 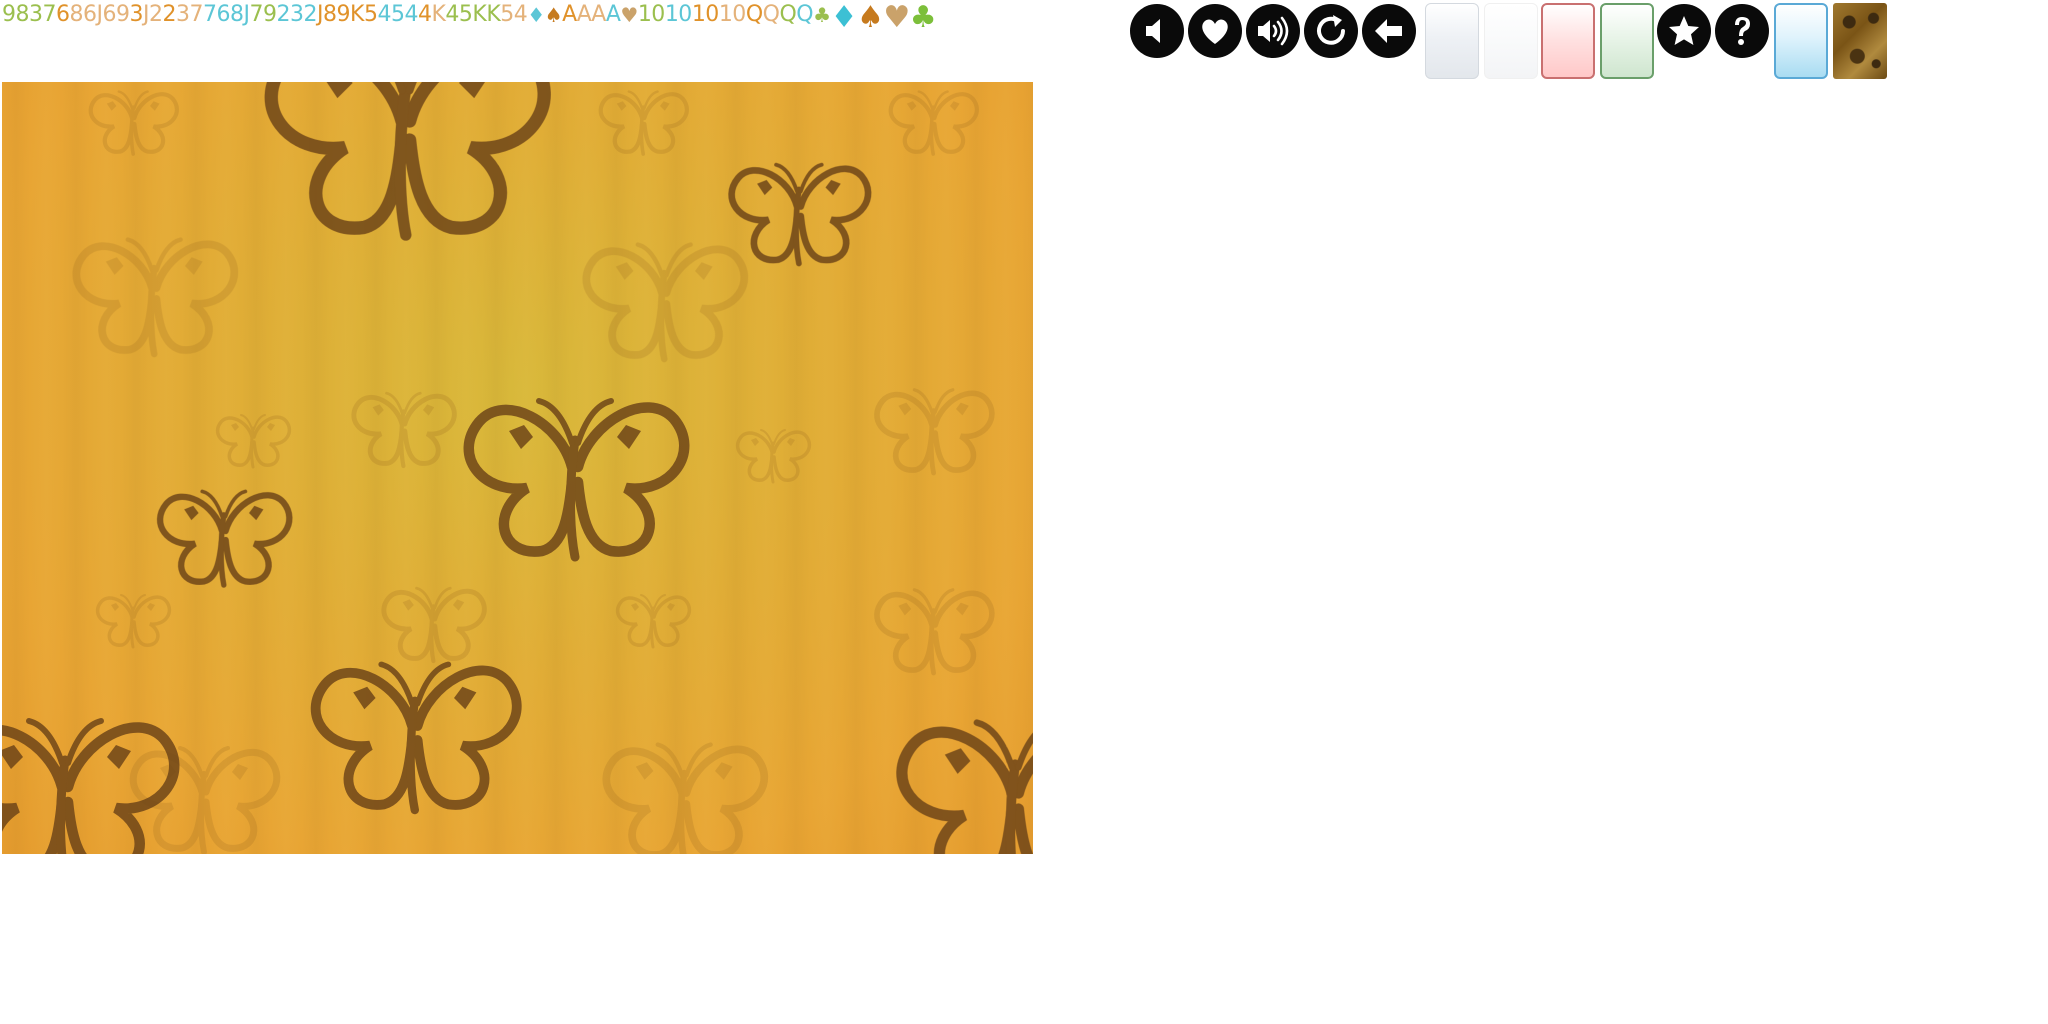 I want to click on sound-on-button, so click(x=1273, y=31).